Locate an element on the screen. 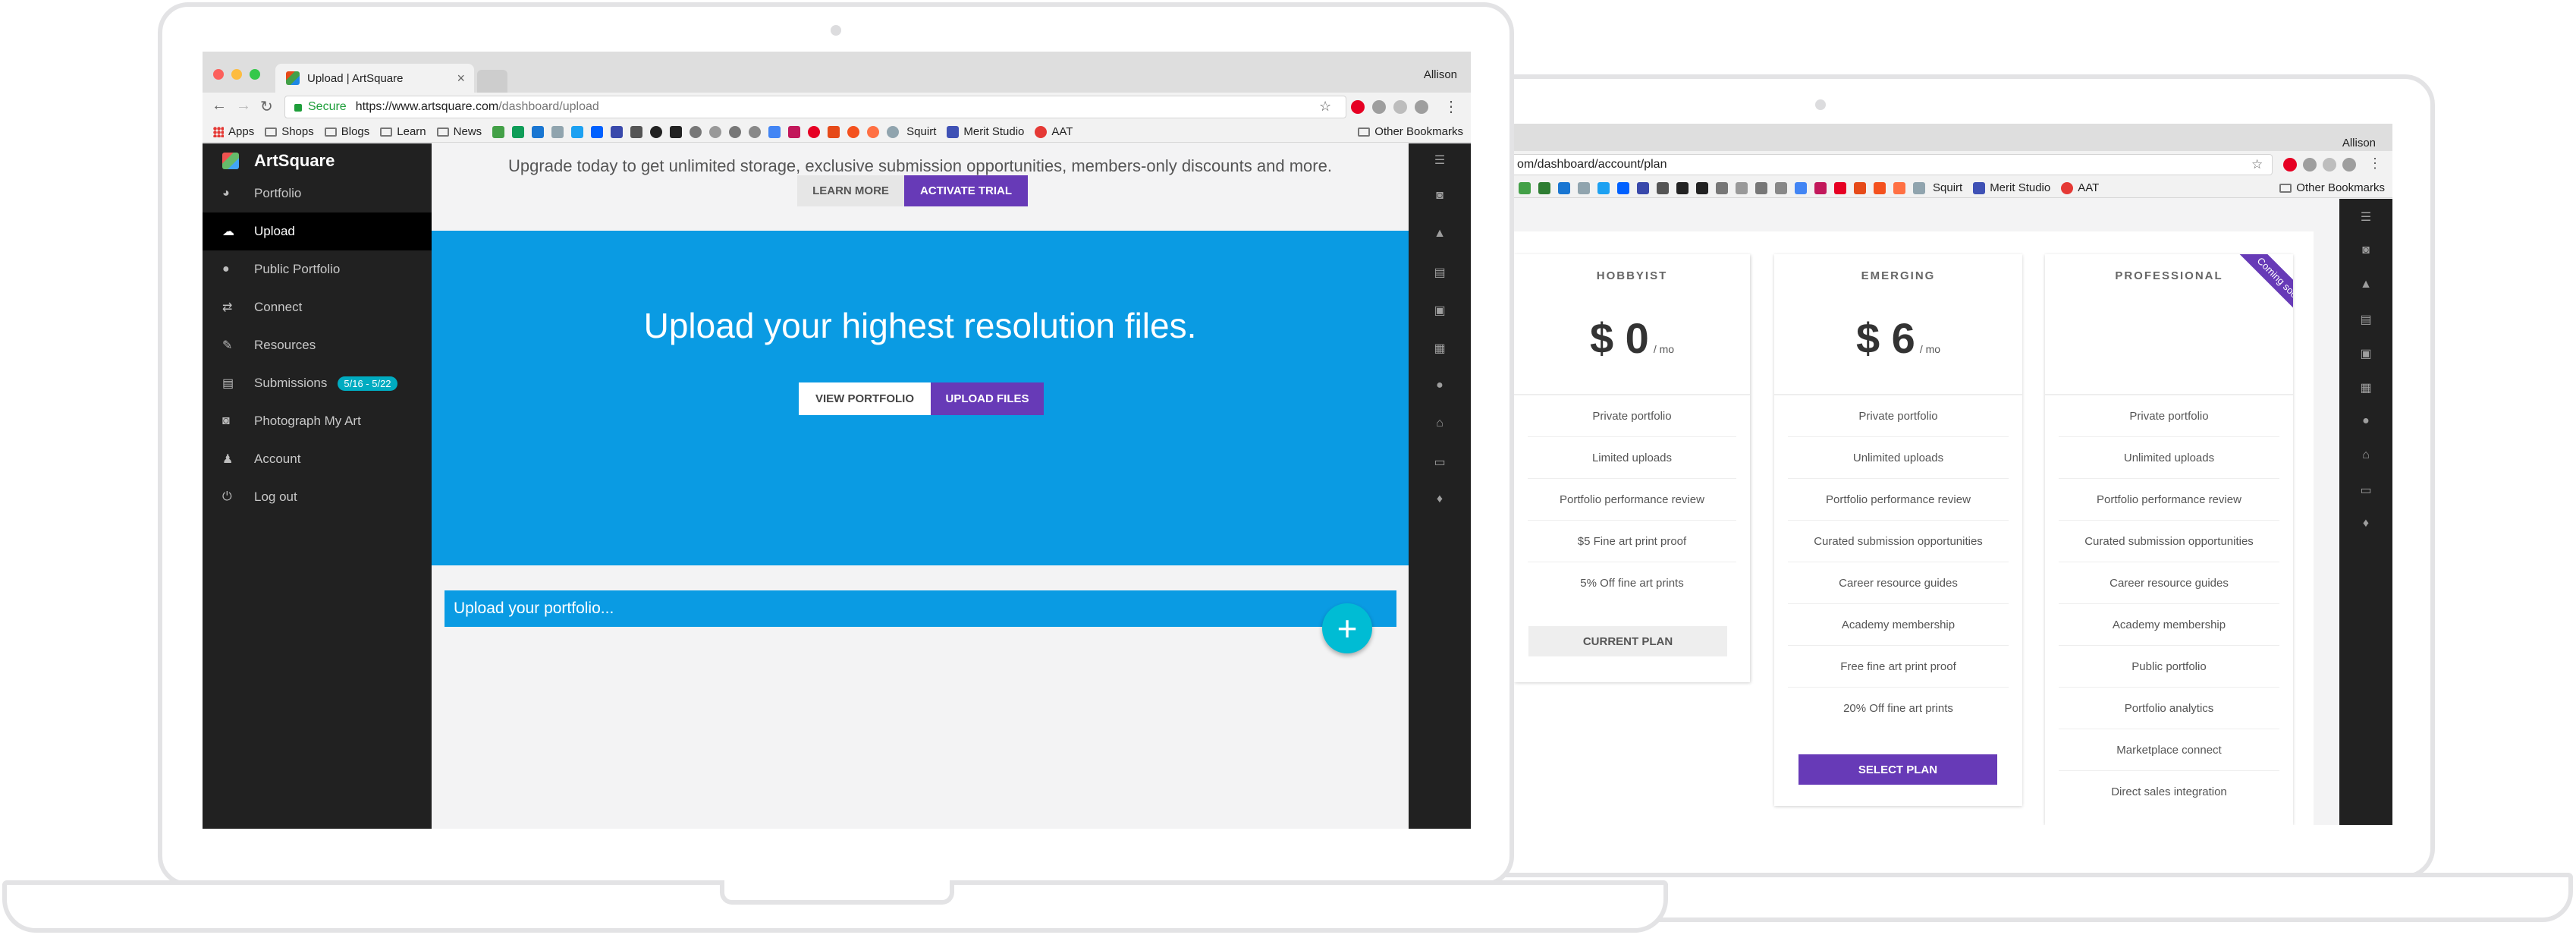  sidebar-item-account: ♟ Account is located at coordinates (317, 459).